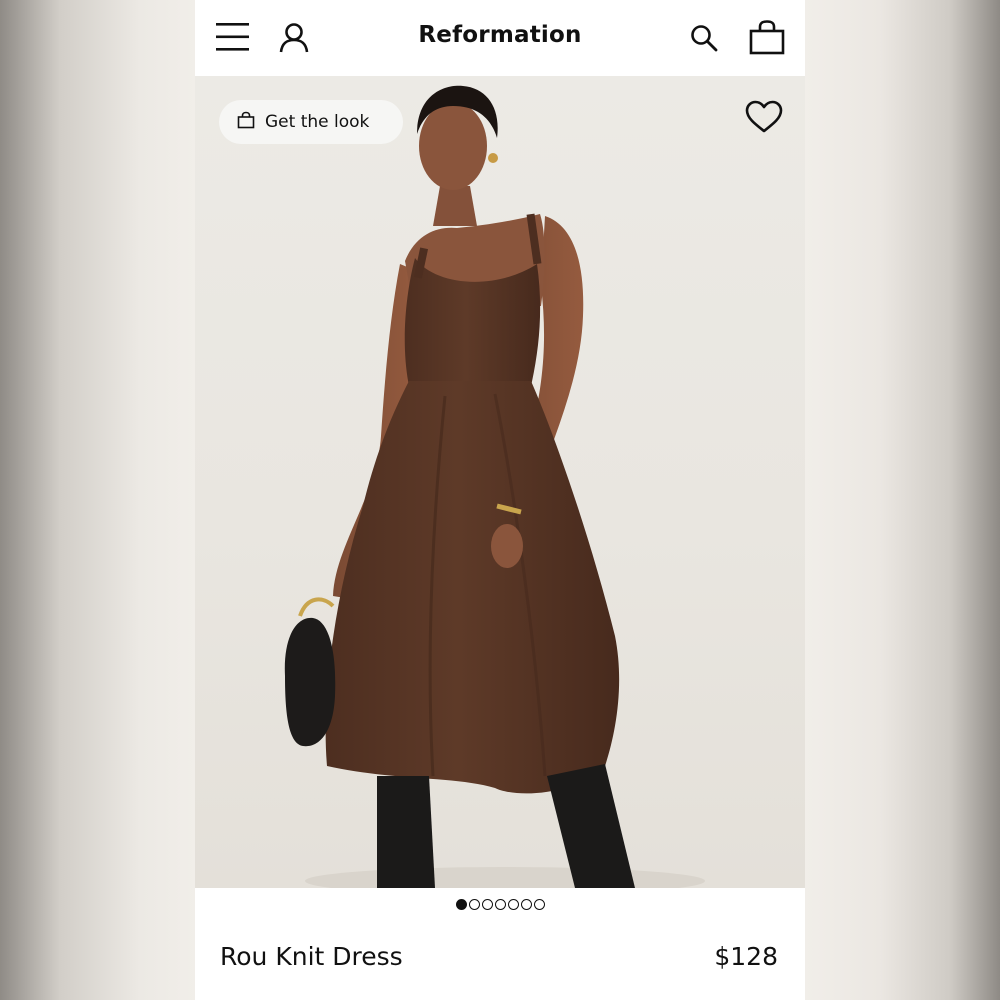 The height and width of the screenshot is (1000, 1000). Describe the element at coordinates (311, 956) in the screenshot. I see `product-name: Rou Knit Dress` at that location.